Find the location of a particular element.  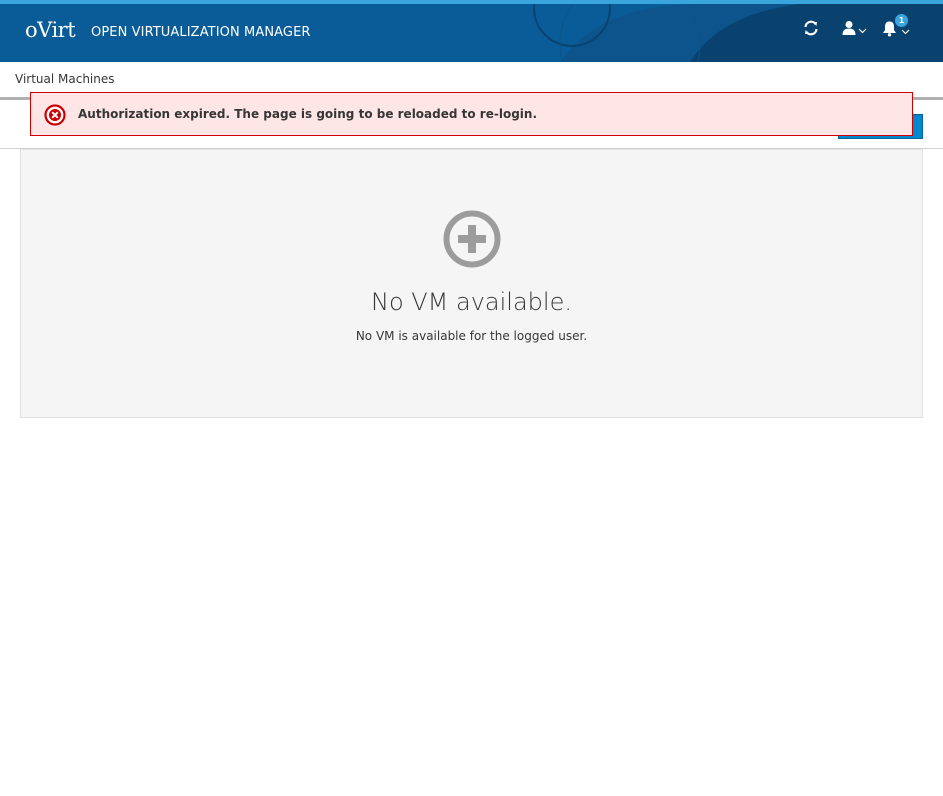

empty-state-description: No VM is available for the logged user. is located at coordinates (471, 336).